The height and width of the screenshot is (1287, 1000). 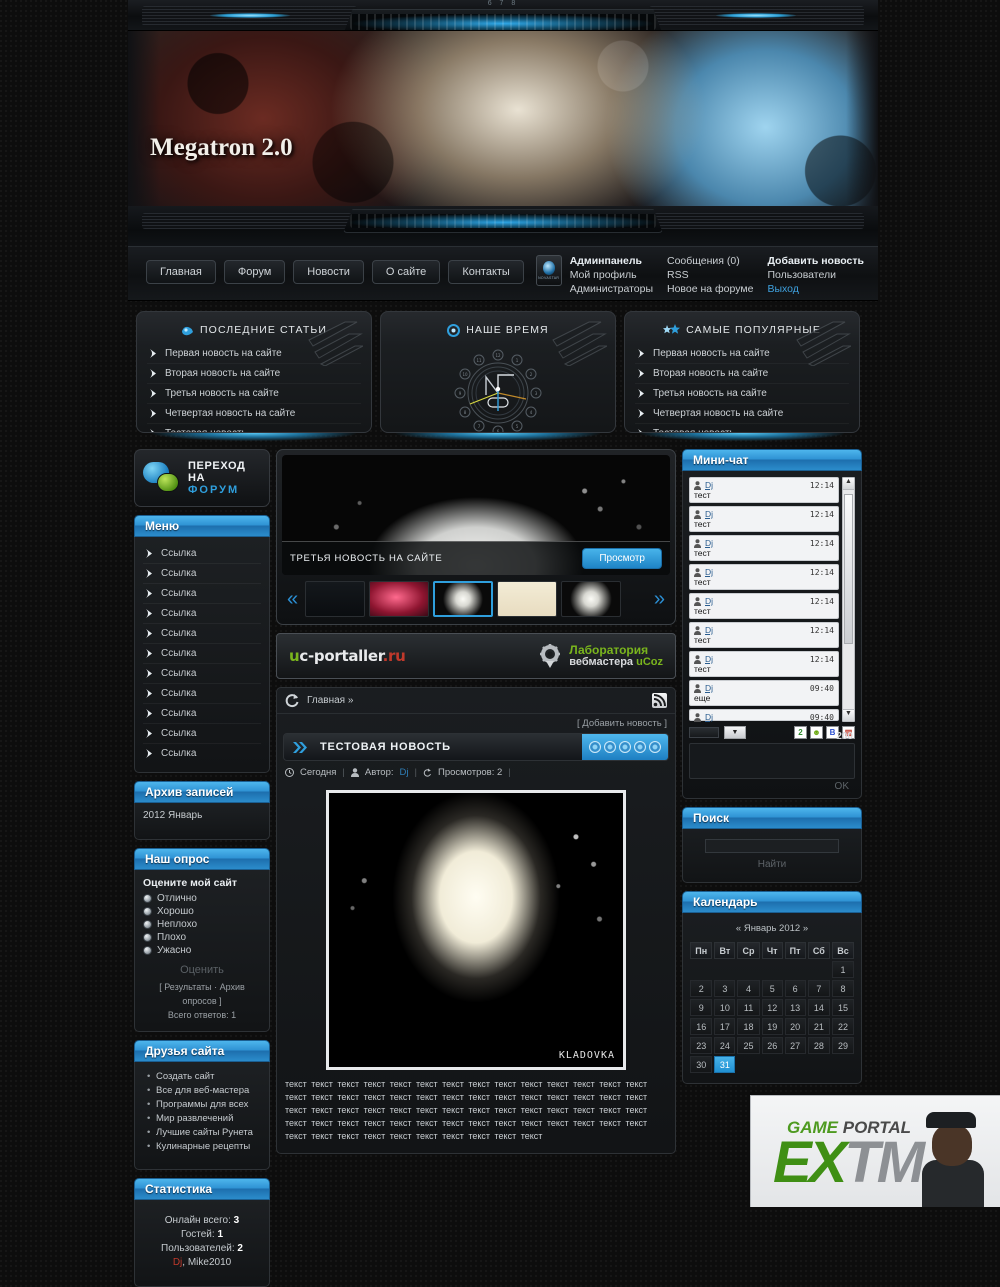 What do you see at coordinates (710, 275) in the screenshot?
I see `admin-link-rss: RSS` at bounding box center [710, 275].